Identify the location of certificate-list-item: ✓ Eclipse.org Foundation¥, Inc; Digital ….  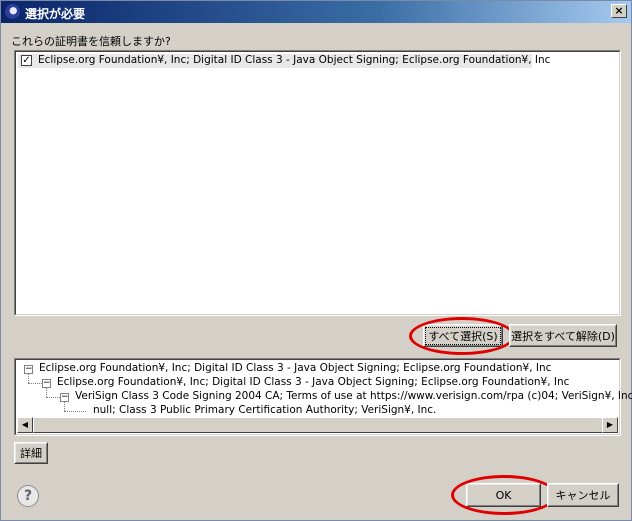
(284, 61).